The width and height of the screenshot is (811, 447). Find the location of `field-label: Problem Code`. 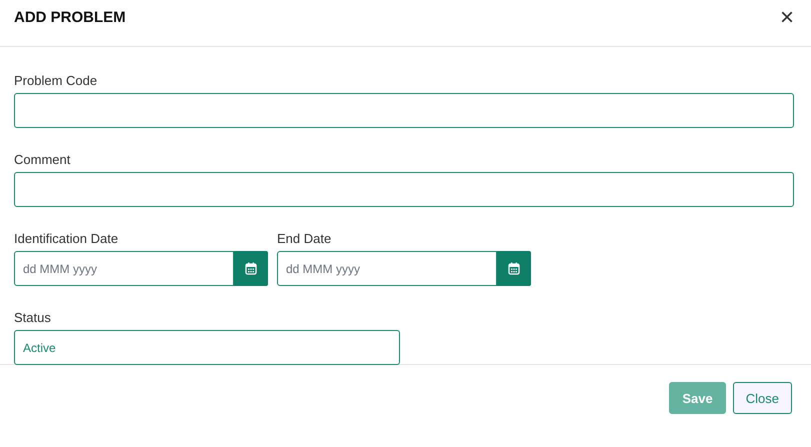

field-label: Problem Code is located at coordinates (56, 80).